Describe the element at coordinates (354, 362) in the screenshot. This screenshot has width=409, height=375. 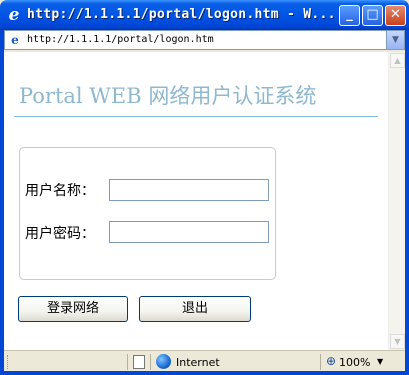
I see `zoom-level: 100%` at that location.